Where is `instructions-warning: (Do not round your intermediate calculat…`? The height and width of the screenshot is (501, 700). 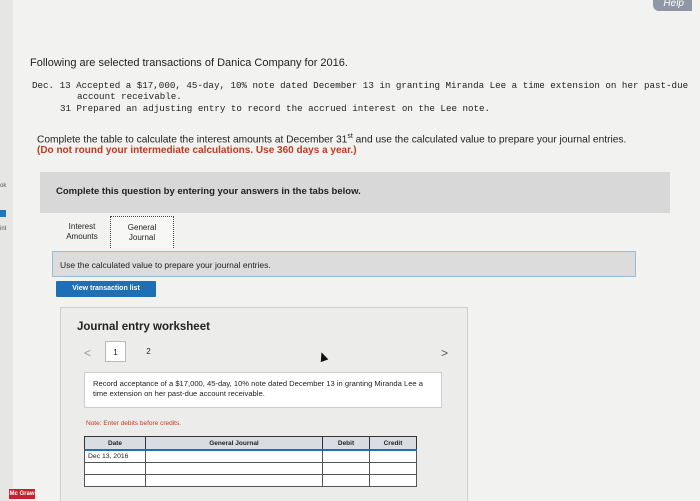
instructions-warning: (Do not round your intermediate calculat… is located at coordinates (197, 150).